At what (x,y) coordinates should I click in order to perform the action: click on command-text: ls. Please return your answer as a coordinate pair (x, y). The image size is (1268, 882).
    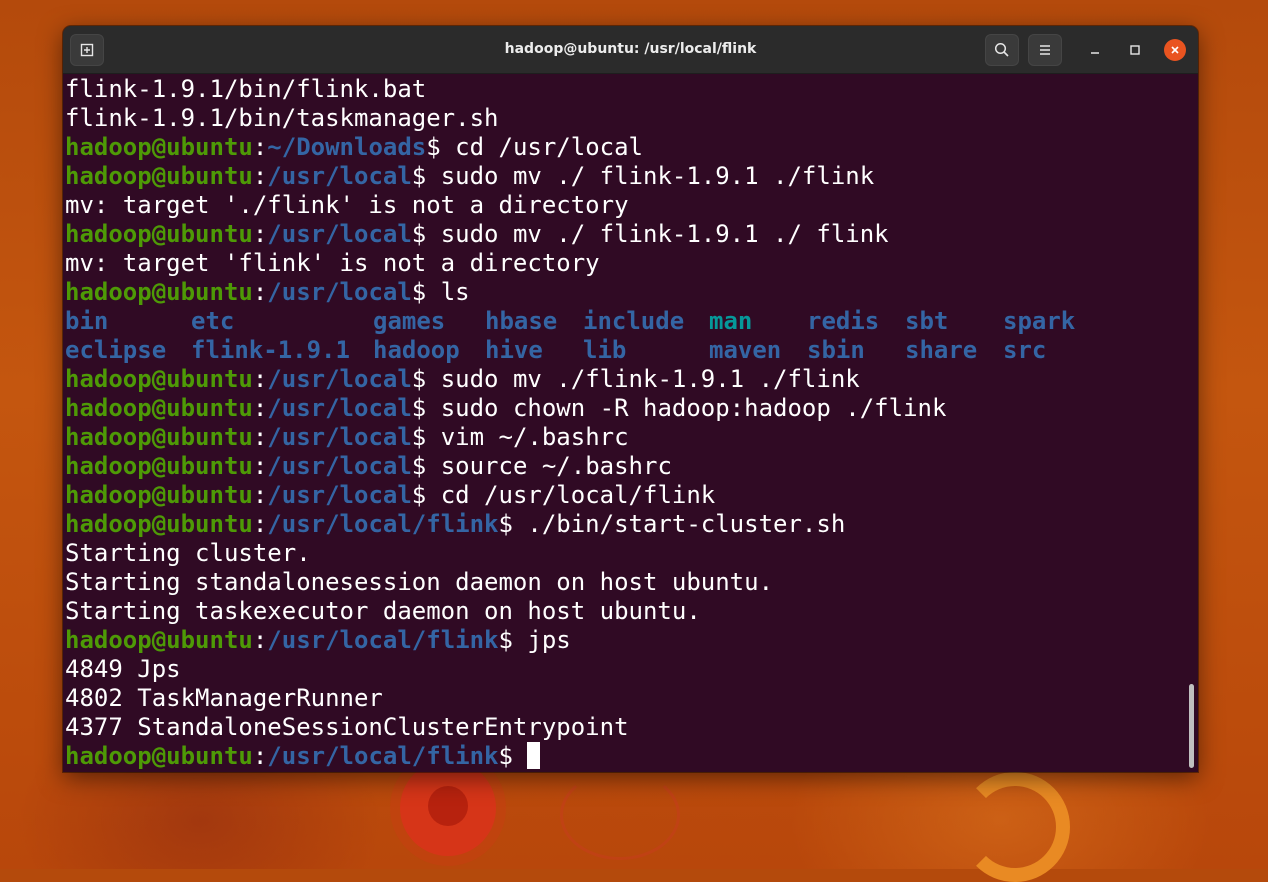
    Looking at the image, I should click on (448, 292).